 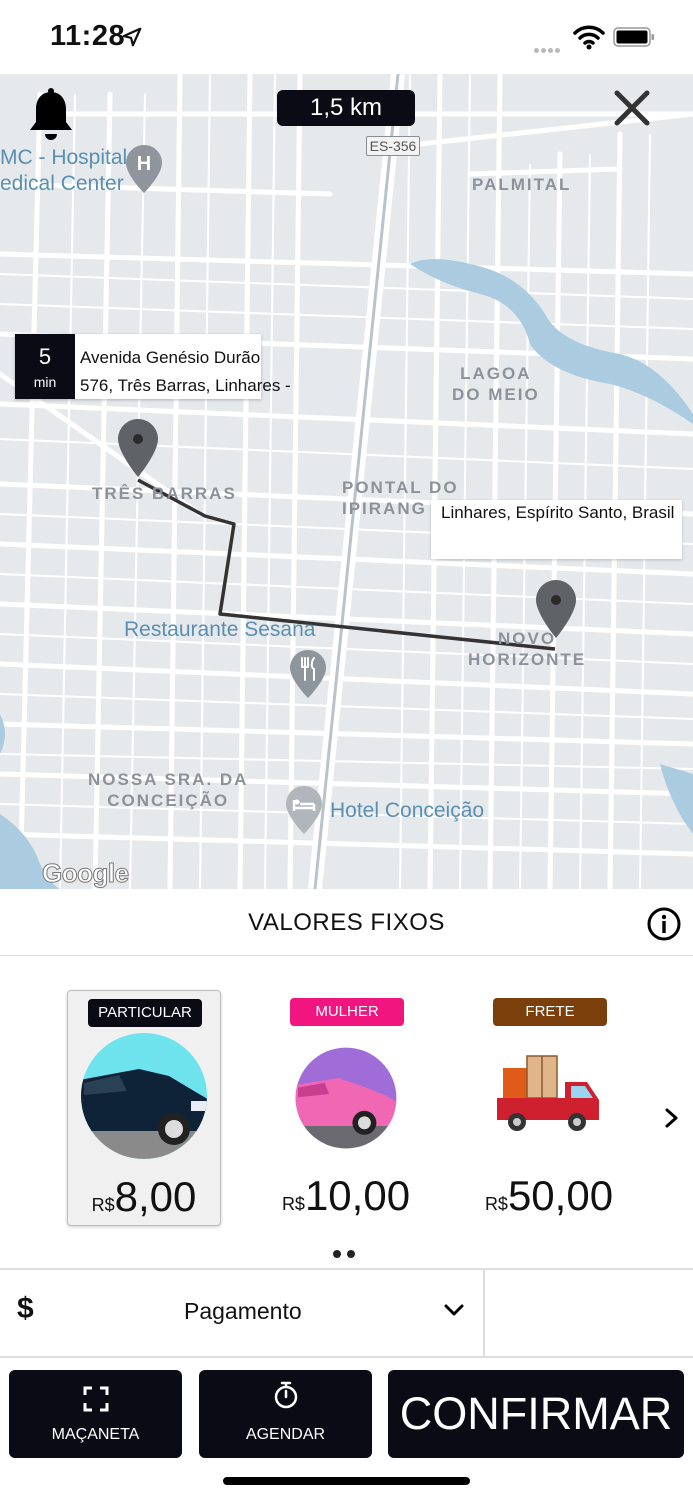 What do you see at coordinates (632, 108) in the screenshot?
I see `close-icon` at bounding box center [632, 108].